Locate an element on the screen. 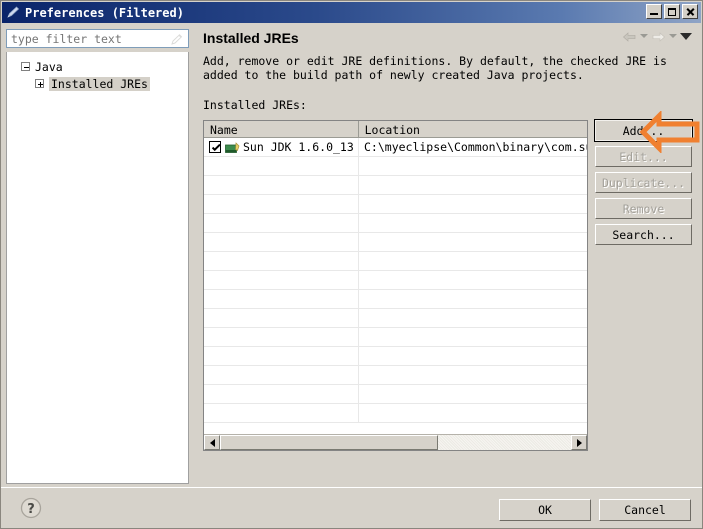 Image resolution: width=703 pixels, height=529 pixels. scrollbar-track is located at coordinates (395, 442).